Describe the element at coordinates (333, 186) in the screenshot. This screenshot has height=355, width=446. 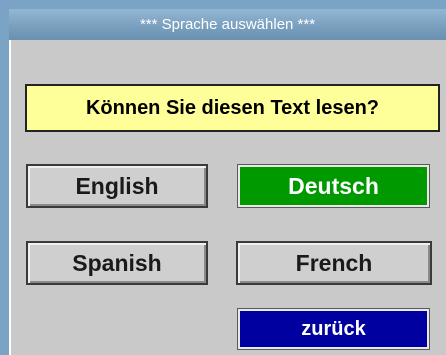
I see `deutsch-button: Deutsch` at that location.